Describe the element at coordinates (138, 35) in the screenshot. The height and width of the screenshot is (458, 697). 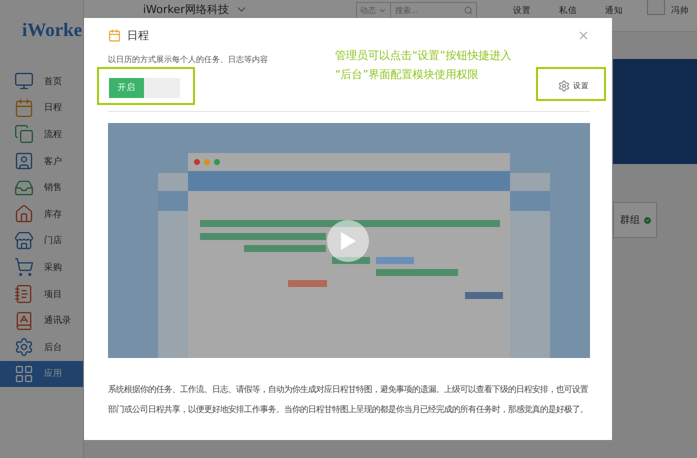
I see `dialog-title: 日程` at that location.